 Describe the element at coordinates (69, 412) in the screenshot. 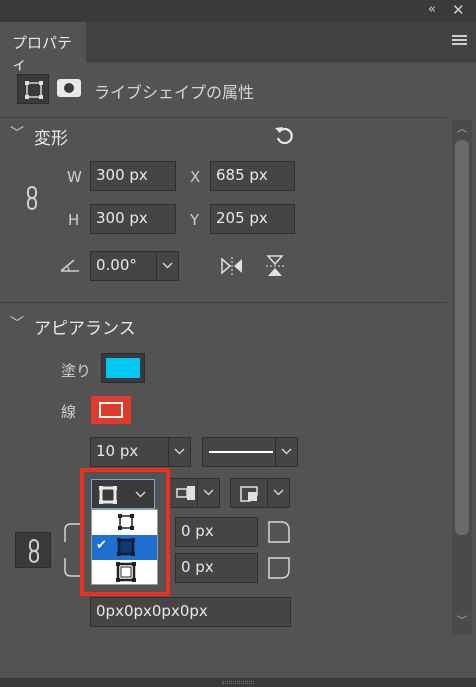

I see `stroke-label: 線` at that location.